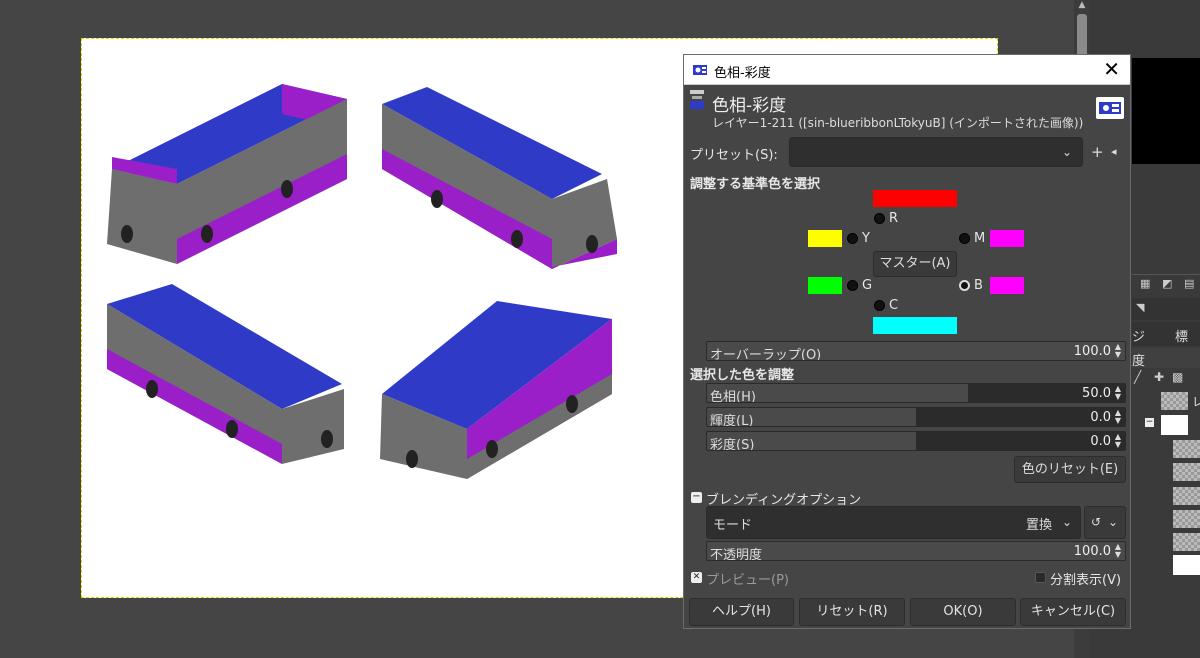 The width and height of the screenshot is (1200, 658). I want to click on image-thumbnail-icon, so click(1110, 108).